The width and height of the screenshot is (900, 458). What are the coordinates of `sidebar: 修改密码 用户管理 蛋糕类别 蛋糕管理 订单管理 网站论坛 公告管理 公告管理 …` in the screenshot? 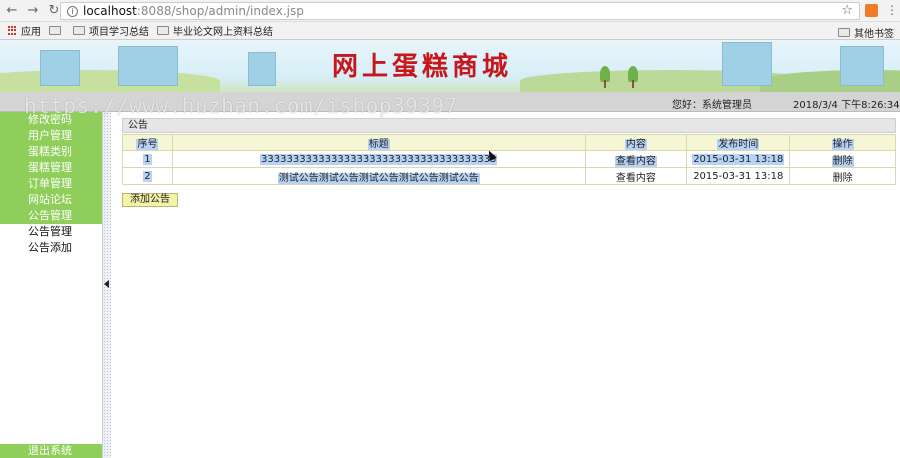 It's located at (51, 285).